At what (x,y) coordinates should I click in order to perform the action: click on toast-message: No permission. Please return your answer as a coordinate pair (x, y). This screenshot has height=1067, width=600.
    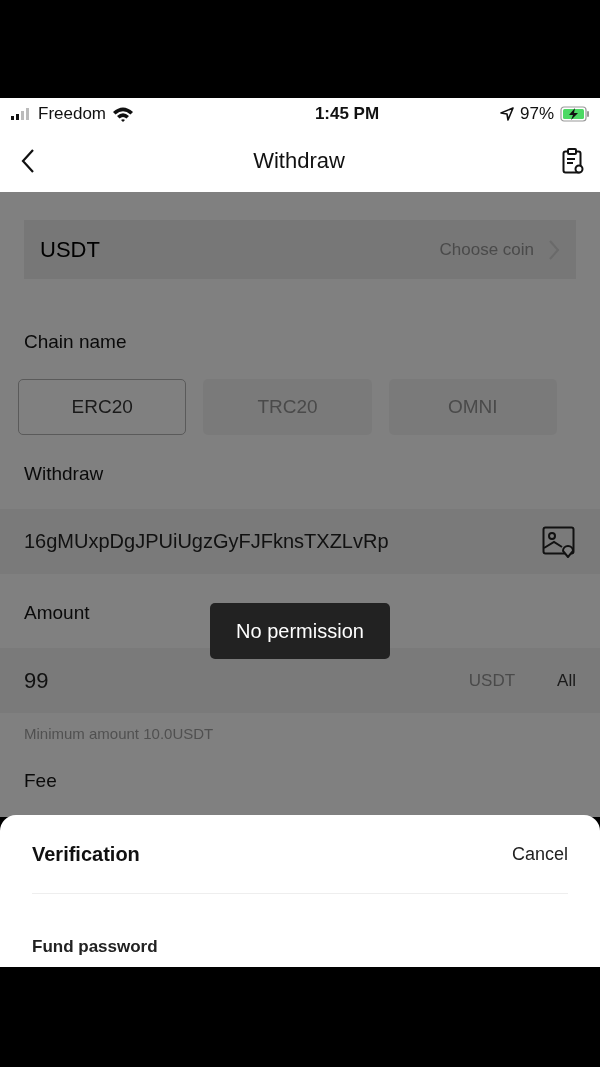
    Looking at the image, I should click on (300, 631).